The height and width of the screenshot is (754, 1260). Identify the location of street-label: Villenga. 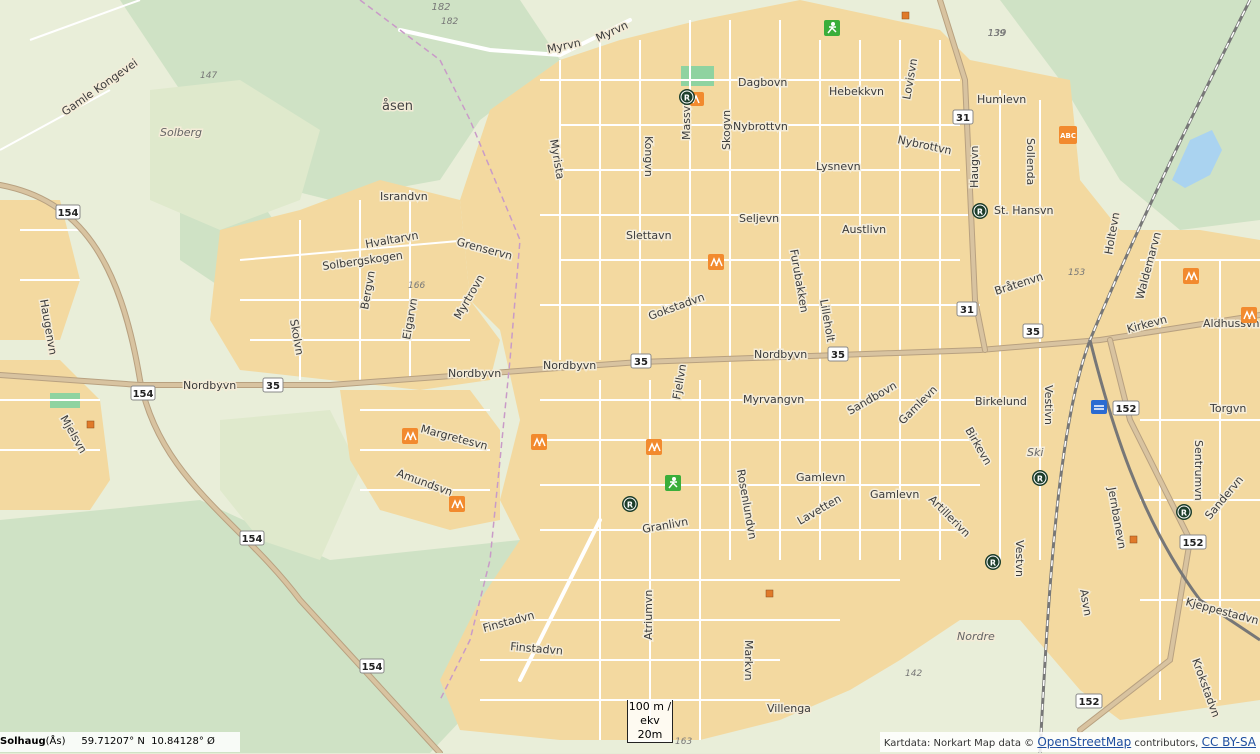
(789, 708).